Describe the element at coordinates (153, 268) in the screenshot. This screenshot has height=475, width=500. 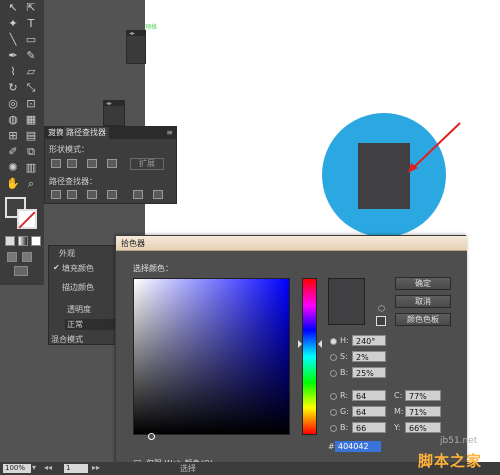
I see `select-color-label: 选择颜色：` at that location.